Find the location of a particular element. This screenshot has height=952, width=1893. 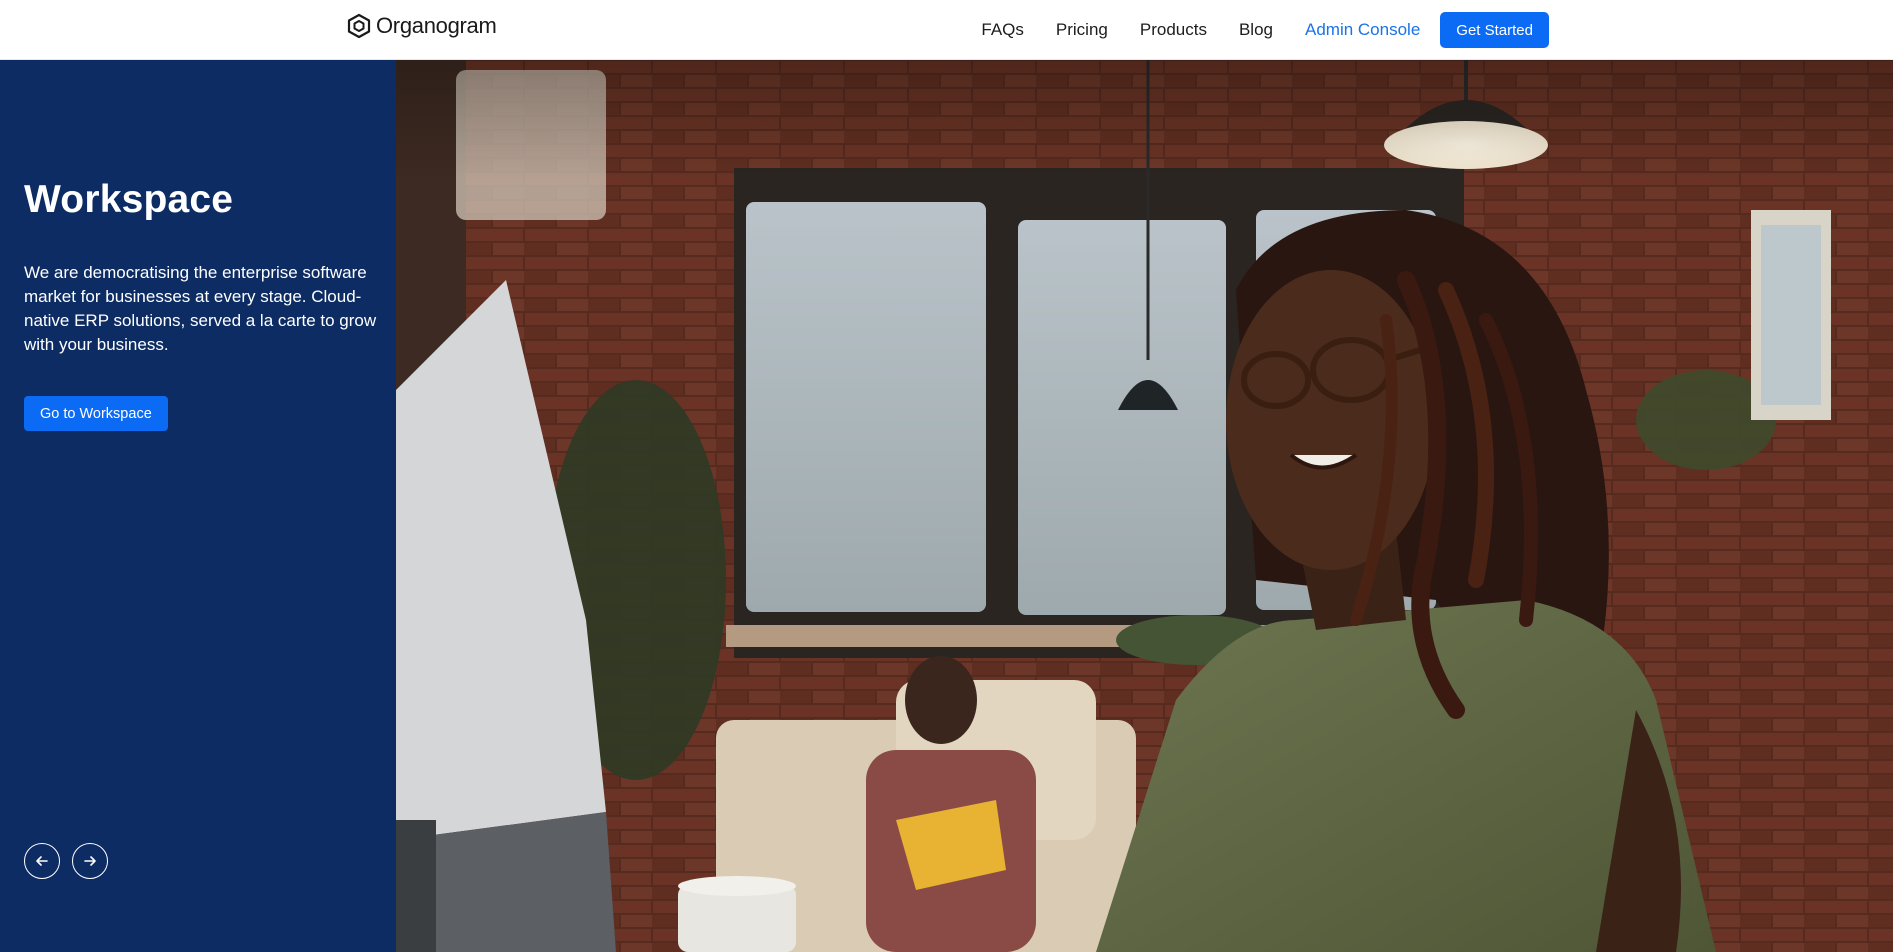

arrow-left-icon is located at coordinates (42, 861).